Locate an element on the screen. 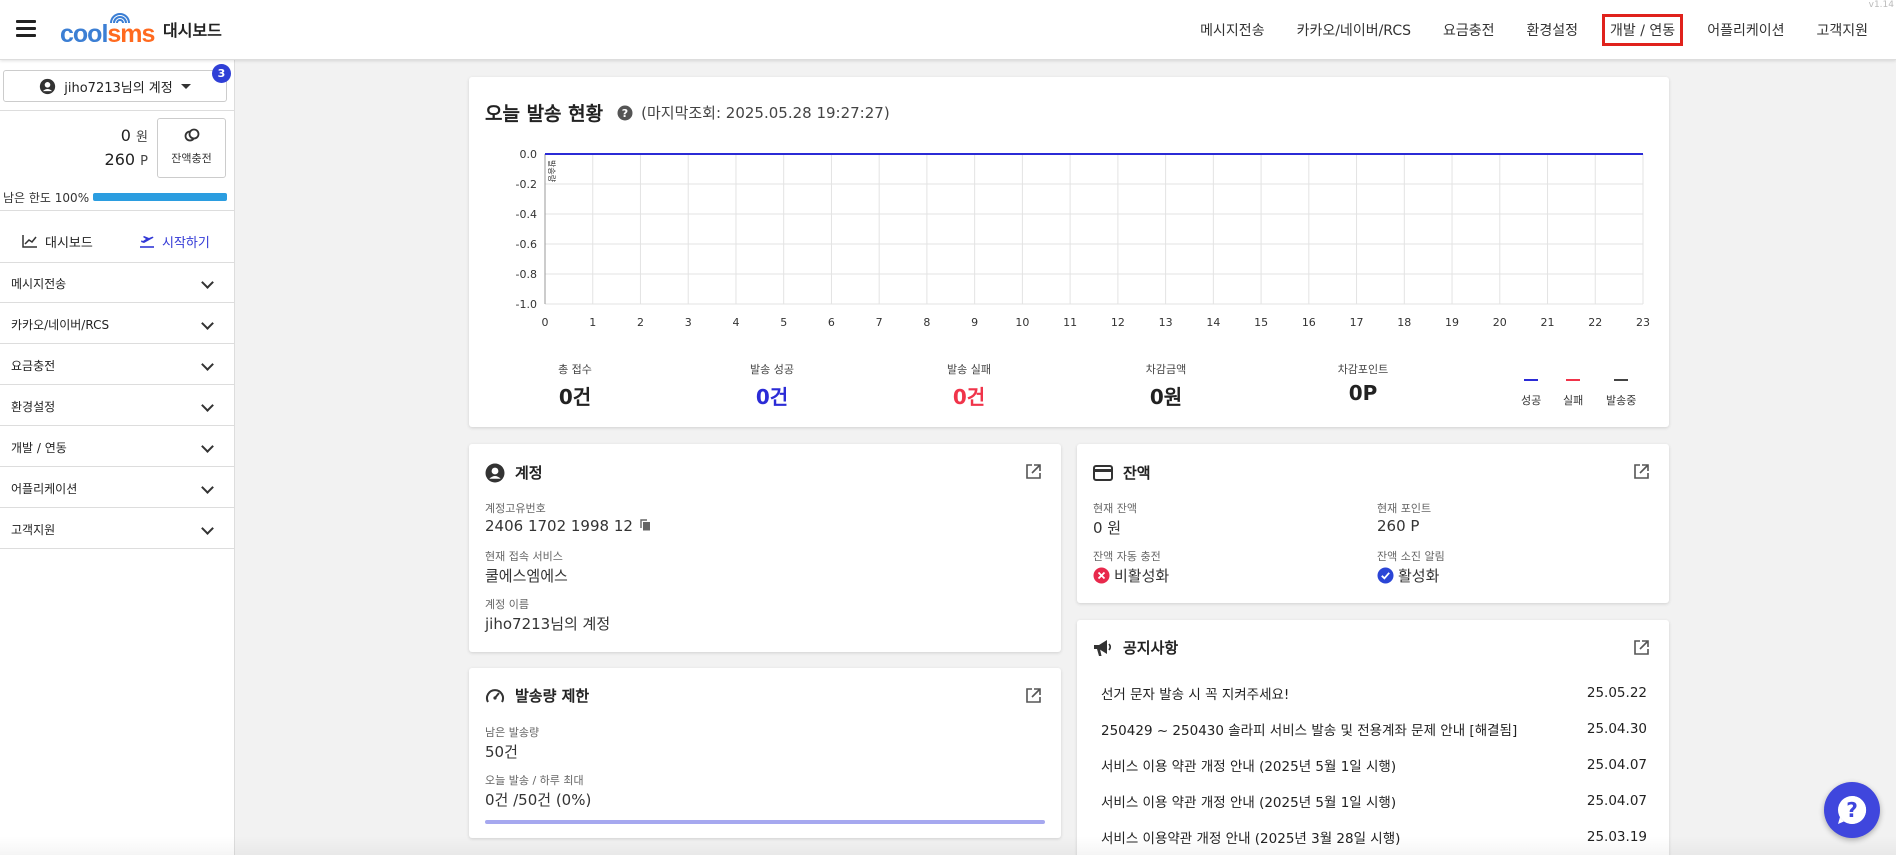 This screenshot has height=855, width=1896. nav-charge: 요금충전 is located at coordinates (1469, 30).